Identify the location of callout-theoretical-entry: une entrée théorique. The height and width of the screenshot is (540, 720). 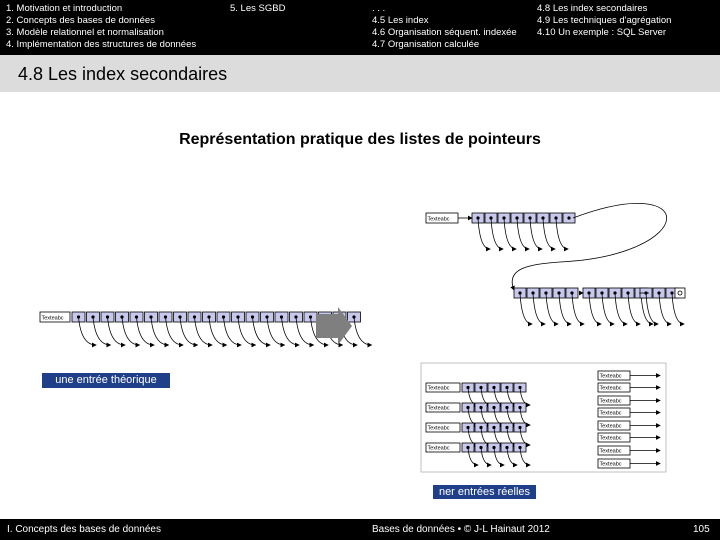
(106, 380).